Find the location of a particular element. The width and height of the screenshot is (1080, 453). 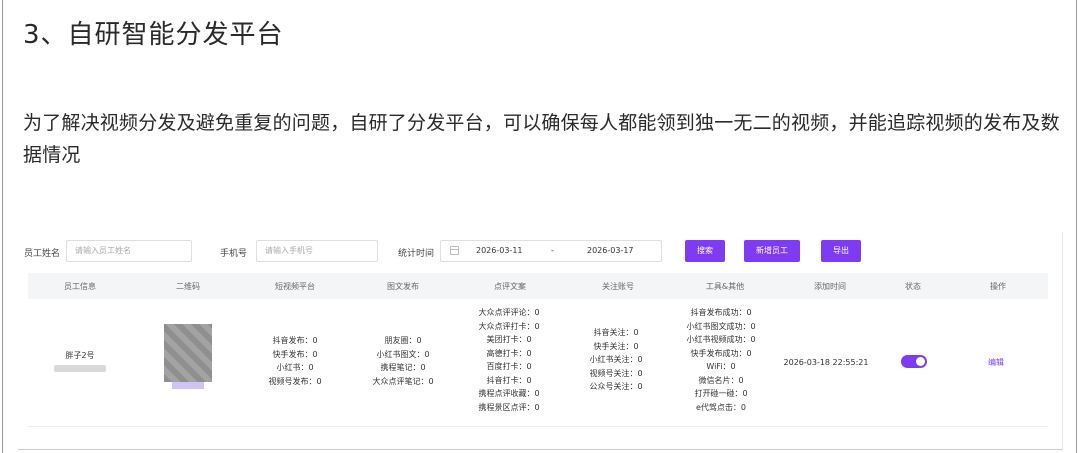

th-action: 操作 is located at coordinates (998, 286).